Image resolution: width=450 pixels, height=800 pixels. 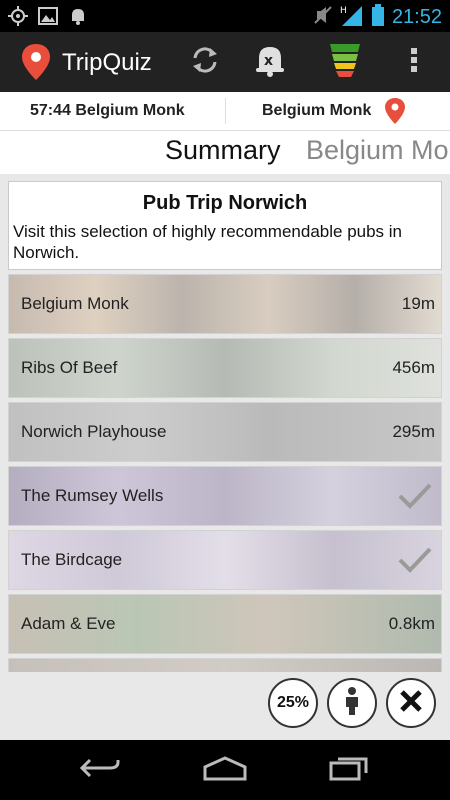 I want to click on app-title: TripQuiz, so click(x=107, y=62).